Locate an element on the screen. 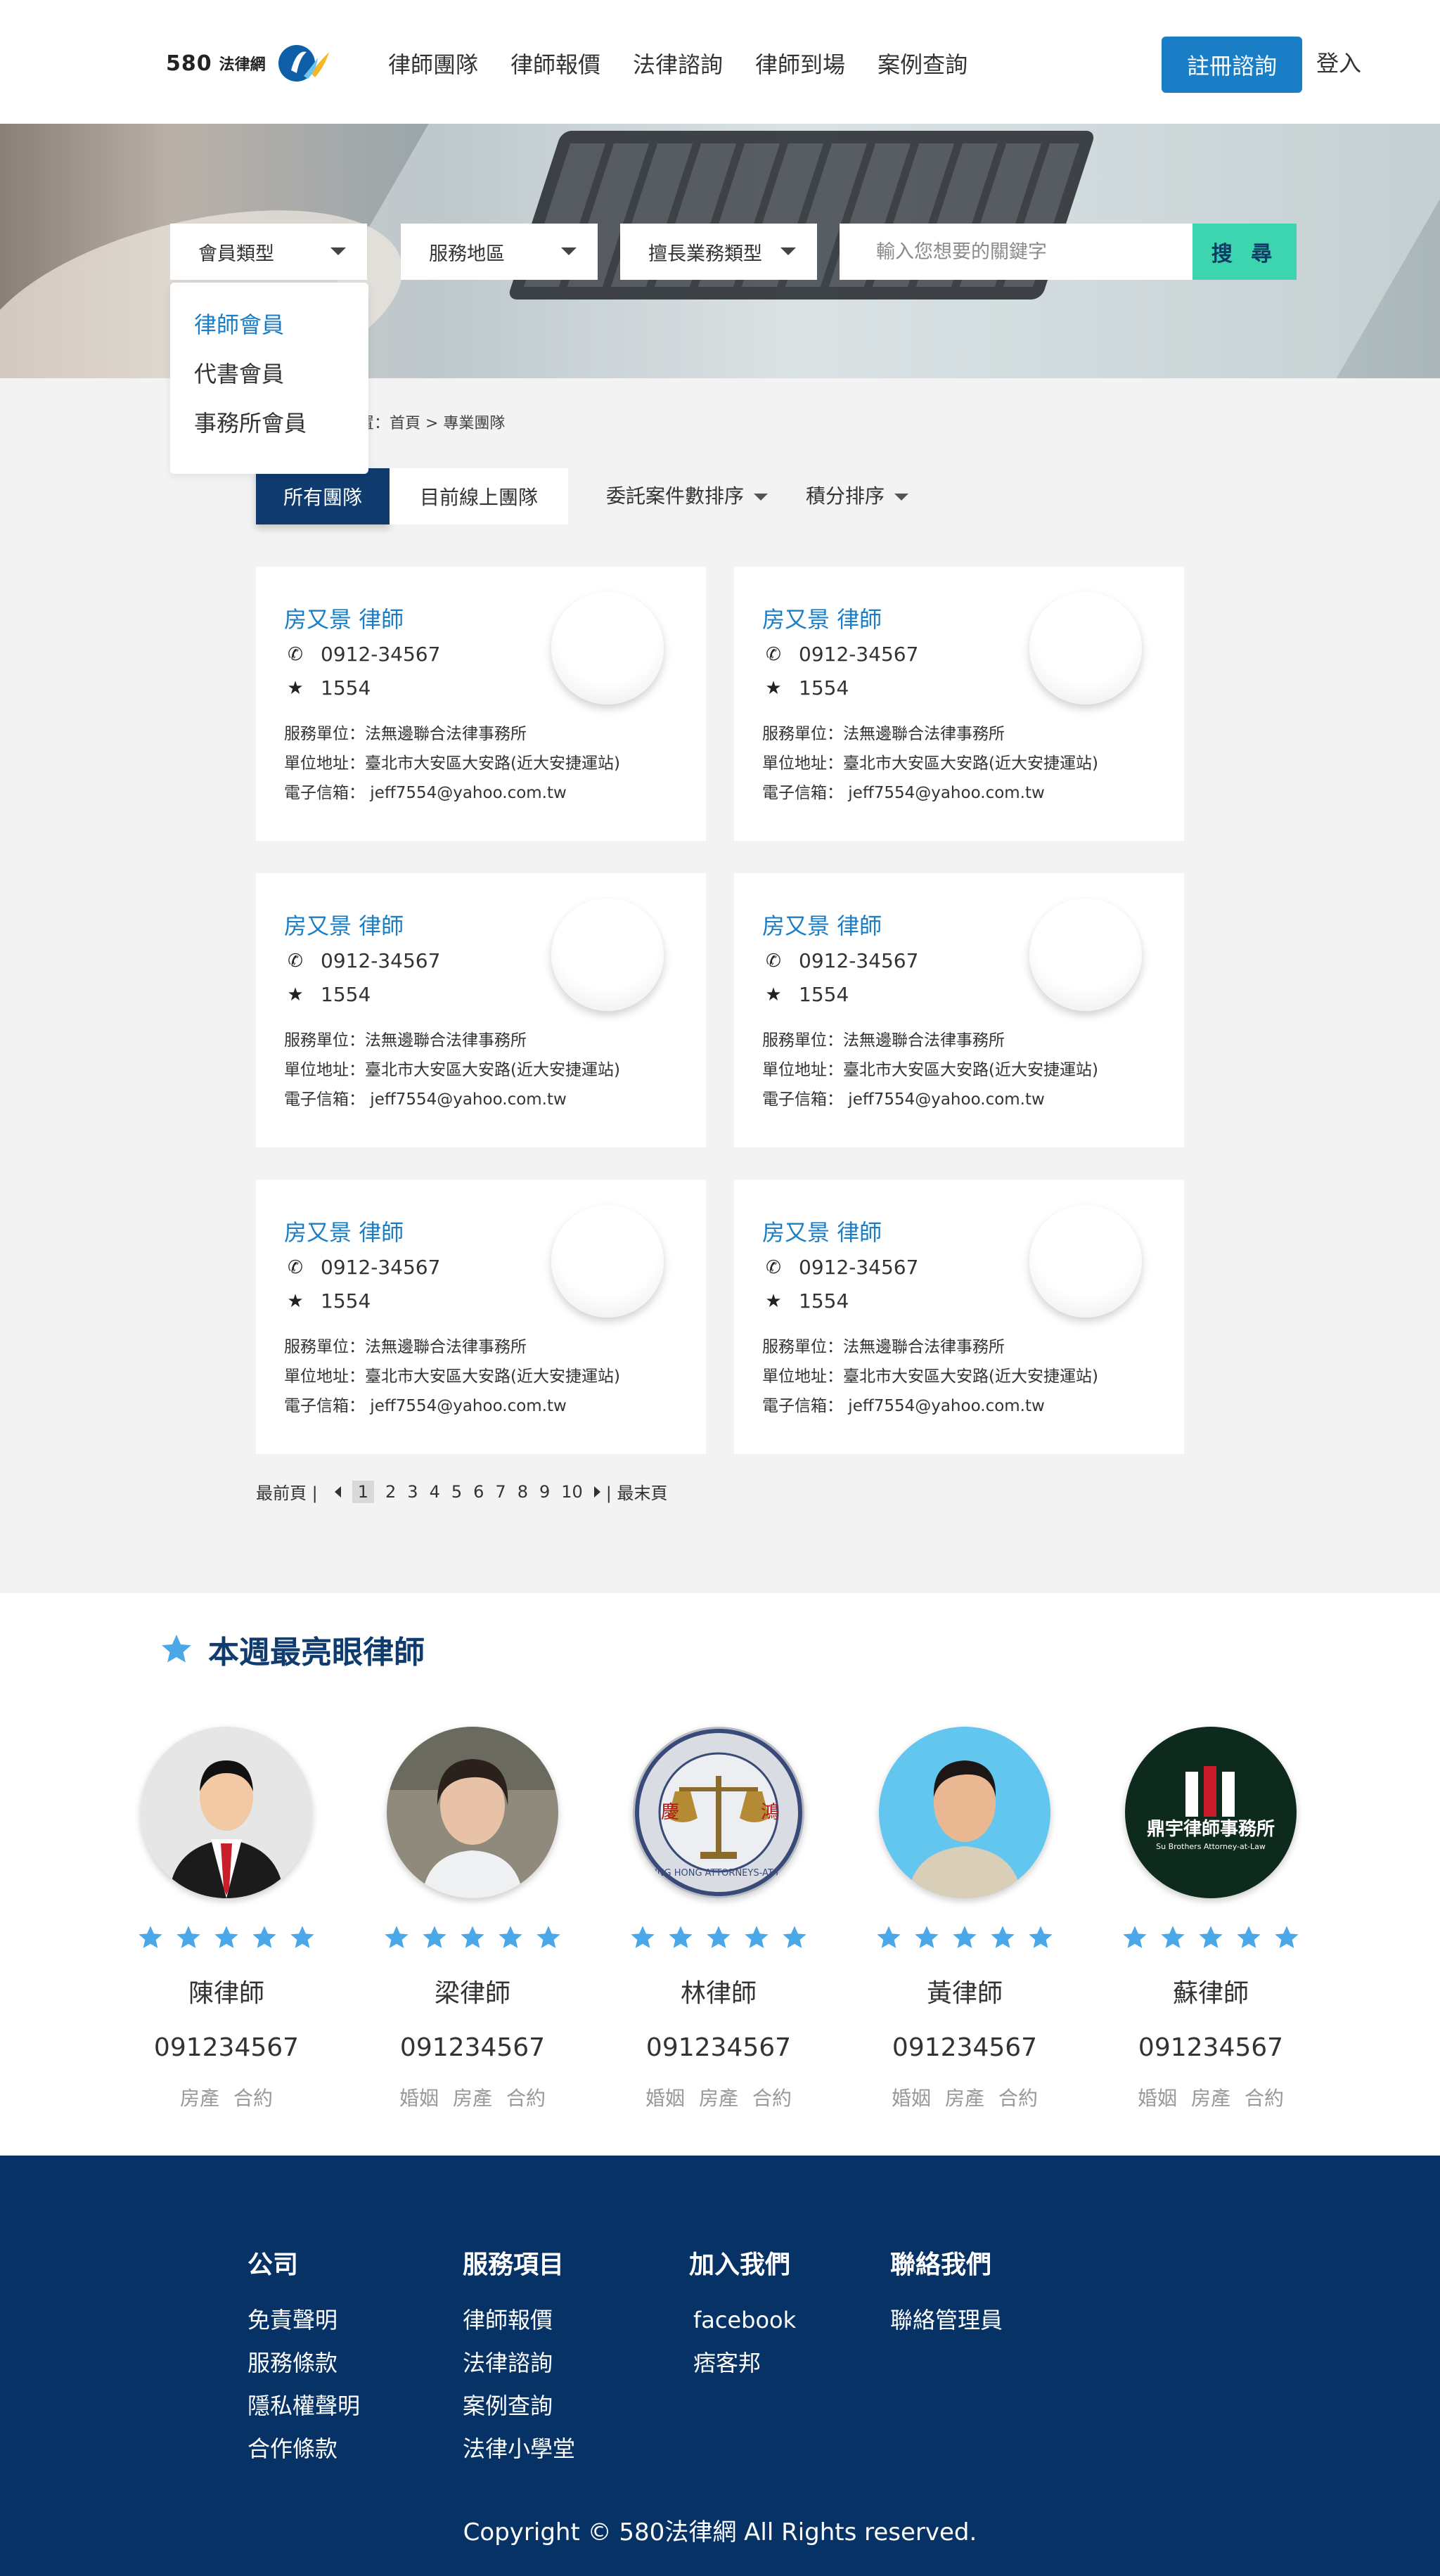 The image size is (1440, 2576). search-button: 搜 尋 is located at coordinates (1244, 252).